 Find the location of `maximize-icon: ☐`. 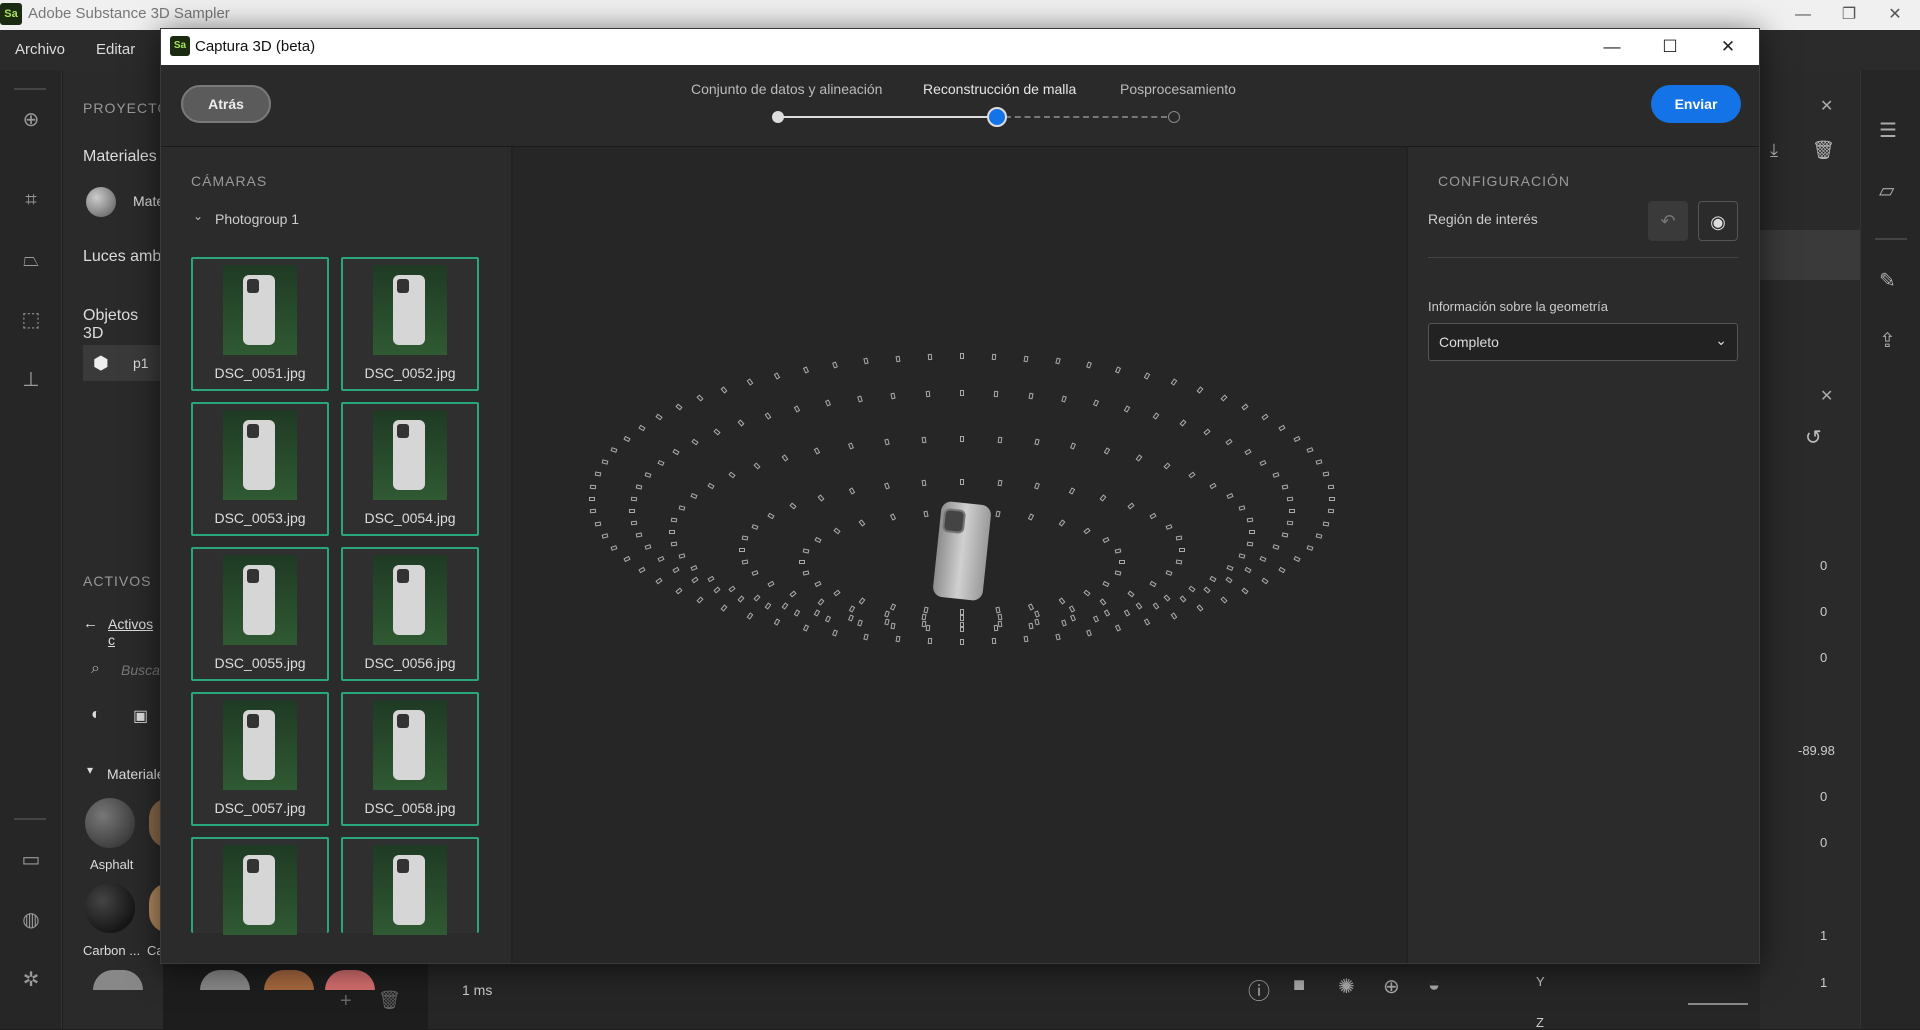

maximize-icon: ☐ is located at coordinates (1670, 47).